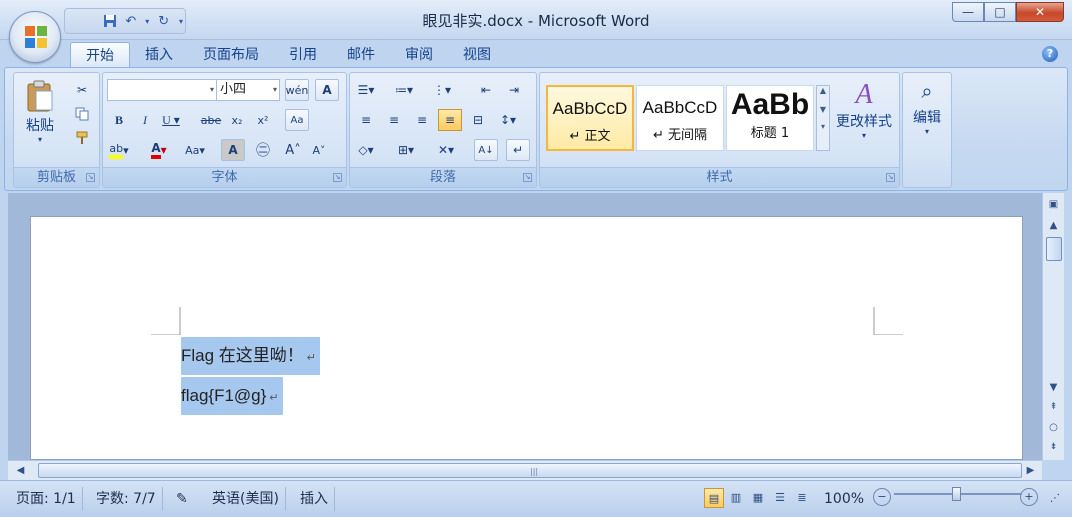 Image resolution: width=1072 pixels, height=517 pixels. What do you see at coordinates (195, 150) in the screenshot?
I see `change-case-icon: Aa▾` at bounding box center [195, 150].